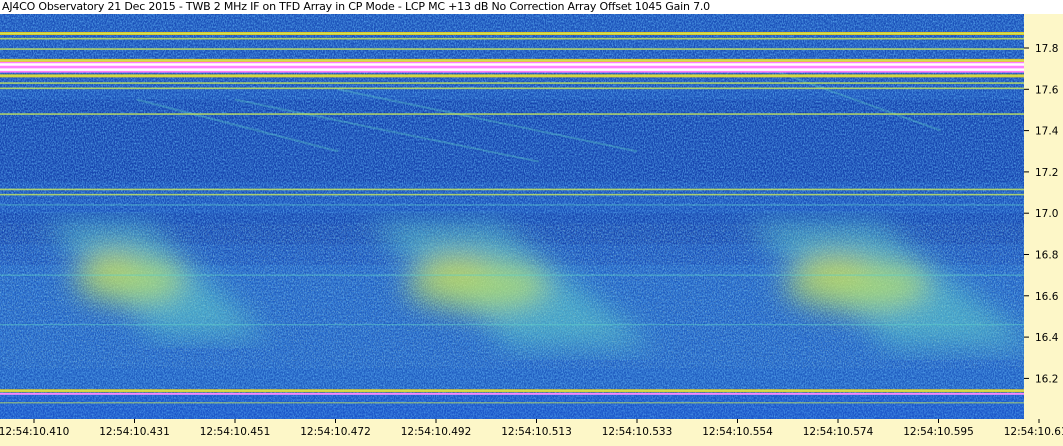 The height and width of the screenshot is (446, 1063). Describe the element at coordinates (1047, 132) in the screenshot. I see `y-tick-label: 17.4` at that location.